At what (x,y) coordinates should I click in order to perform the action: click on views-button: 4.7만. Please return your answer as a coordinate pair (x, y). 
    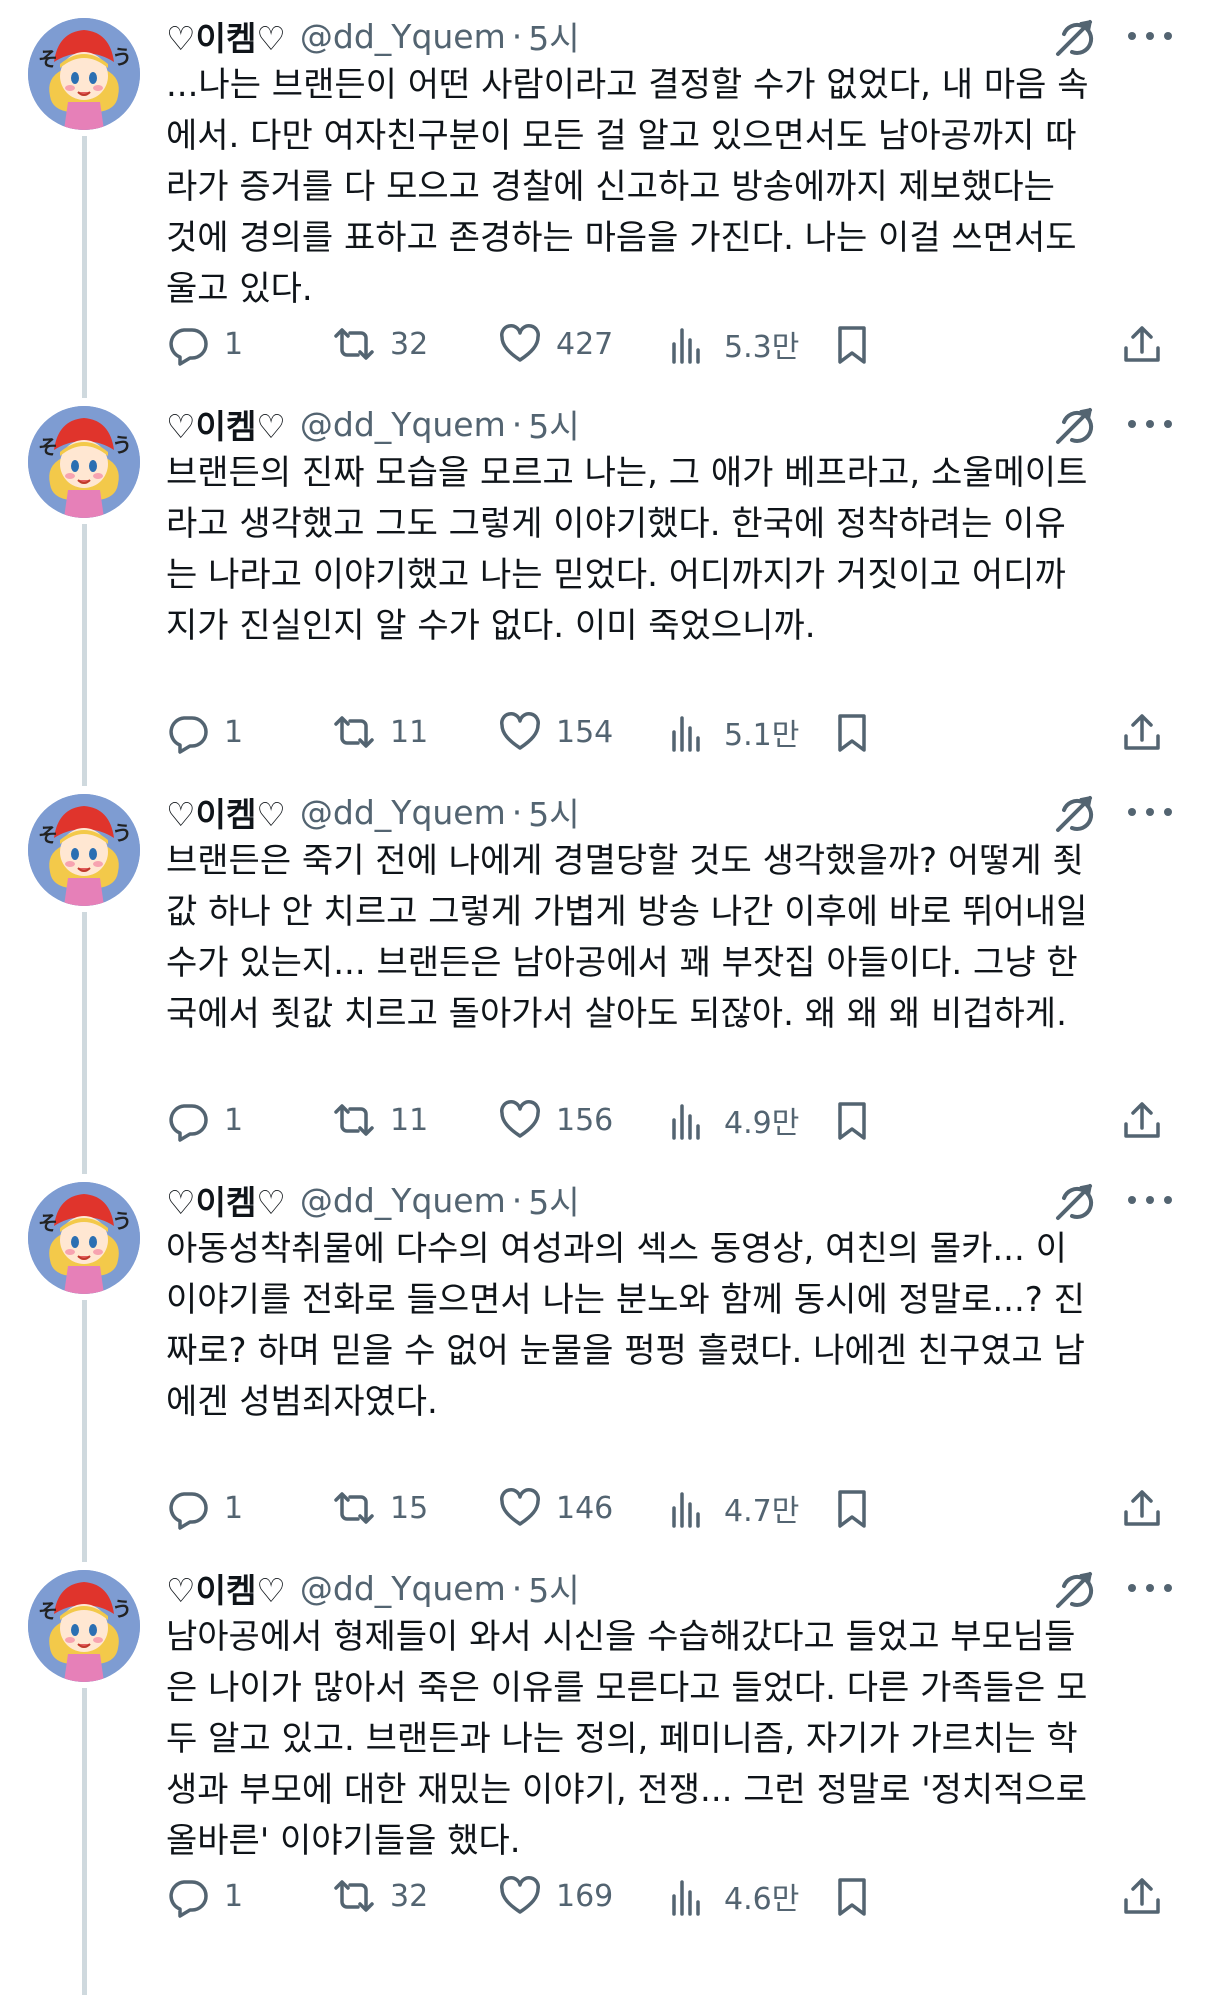
    Looking at the image, I should click on (732, 1508).